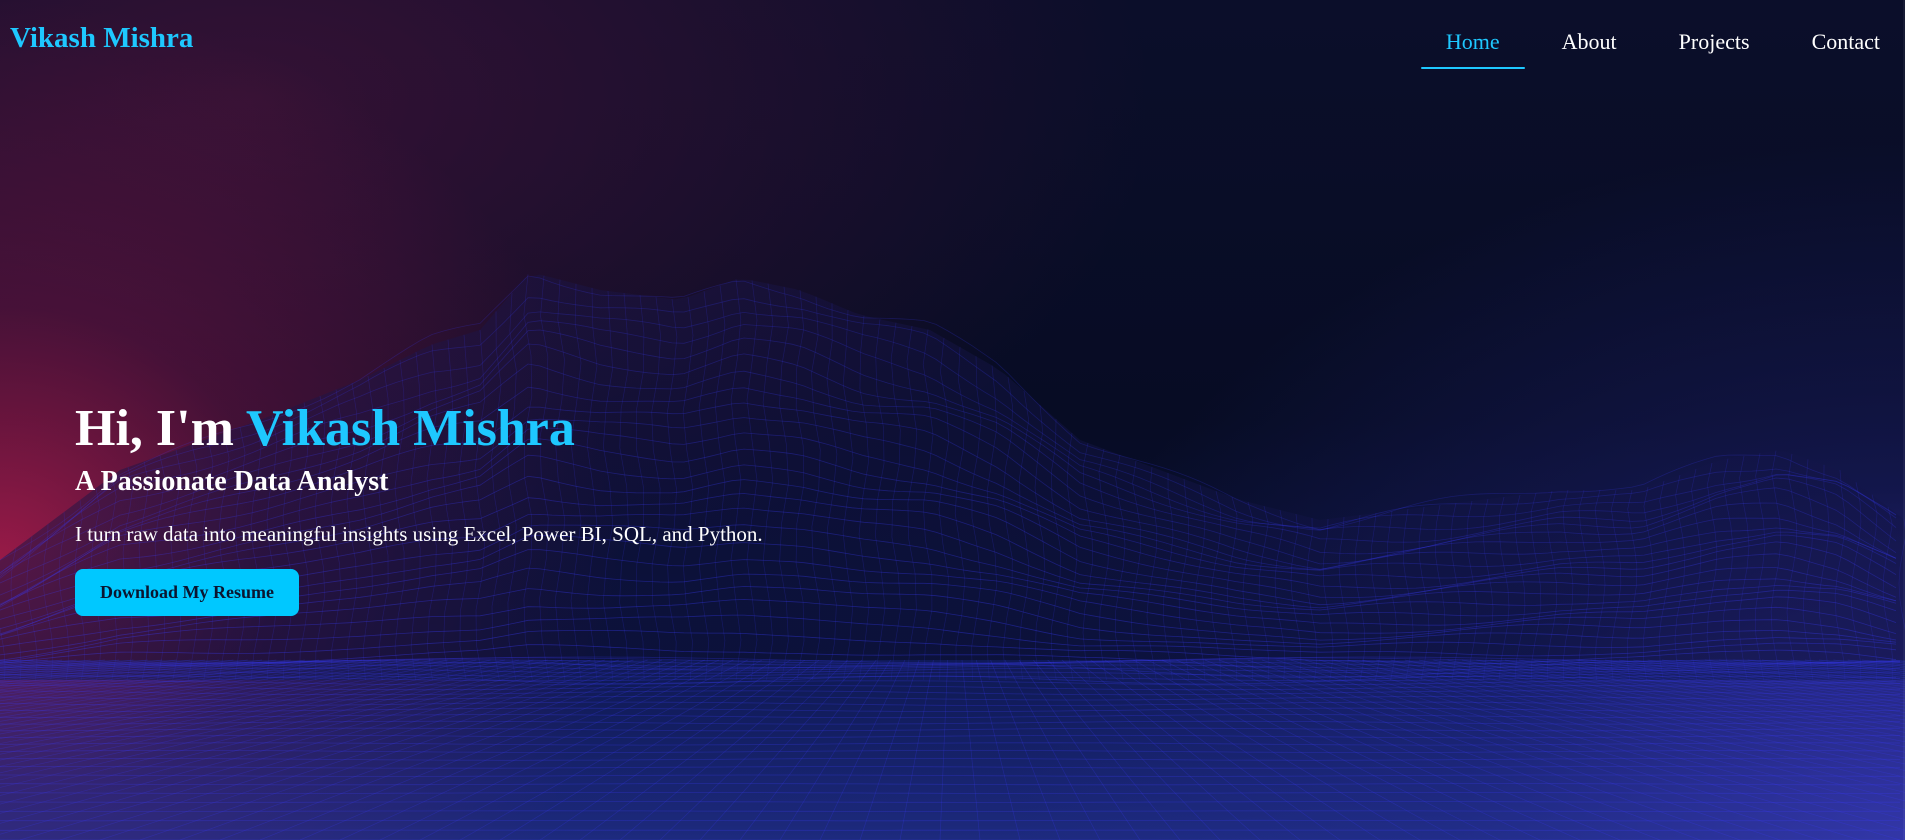 The height and width of the screenshot is (840, 1905). What do you see at coordinates (154, 428) in the screenshot?
I see `hero-greeting: Hi, I'm` at bounding box center [154, 428].